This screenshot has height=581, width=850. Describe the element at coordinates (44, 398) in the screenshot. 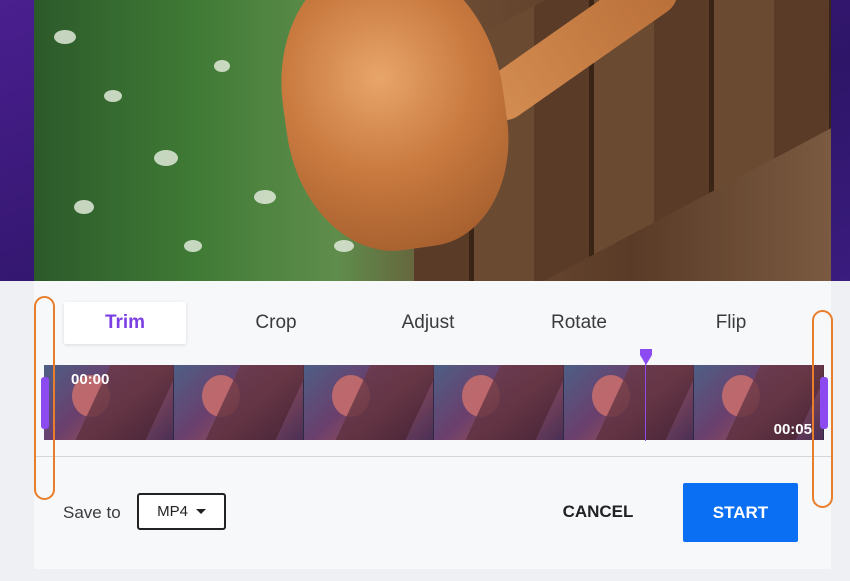

I see `annotation-left-highlight` at that location.